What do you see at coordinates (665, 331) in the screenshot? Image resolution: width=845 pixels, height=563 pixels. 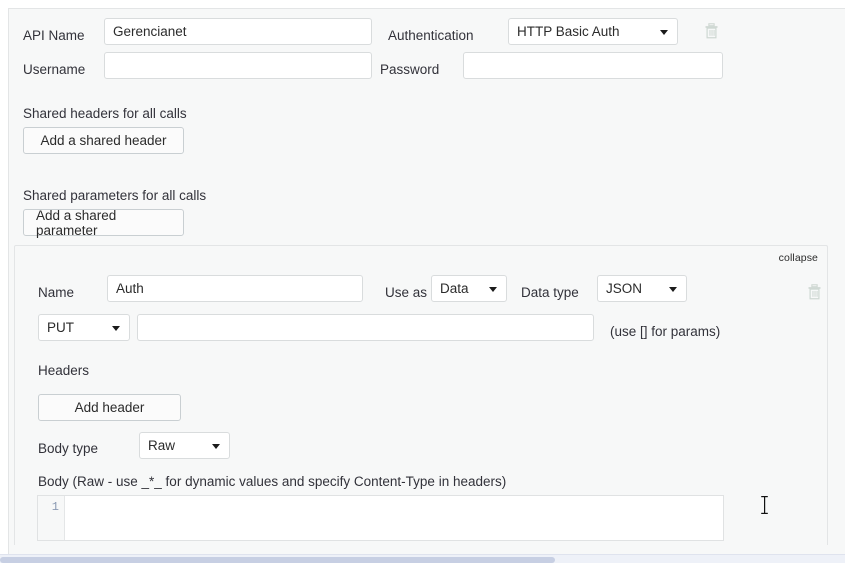 I see `url-params-hint: (use [] for params)` at bounding box center [665, 331].